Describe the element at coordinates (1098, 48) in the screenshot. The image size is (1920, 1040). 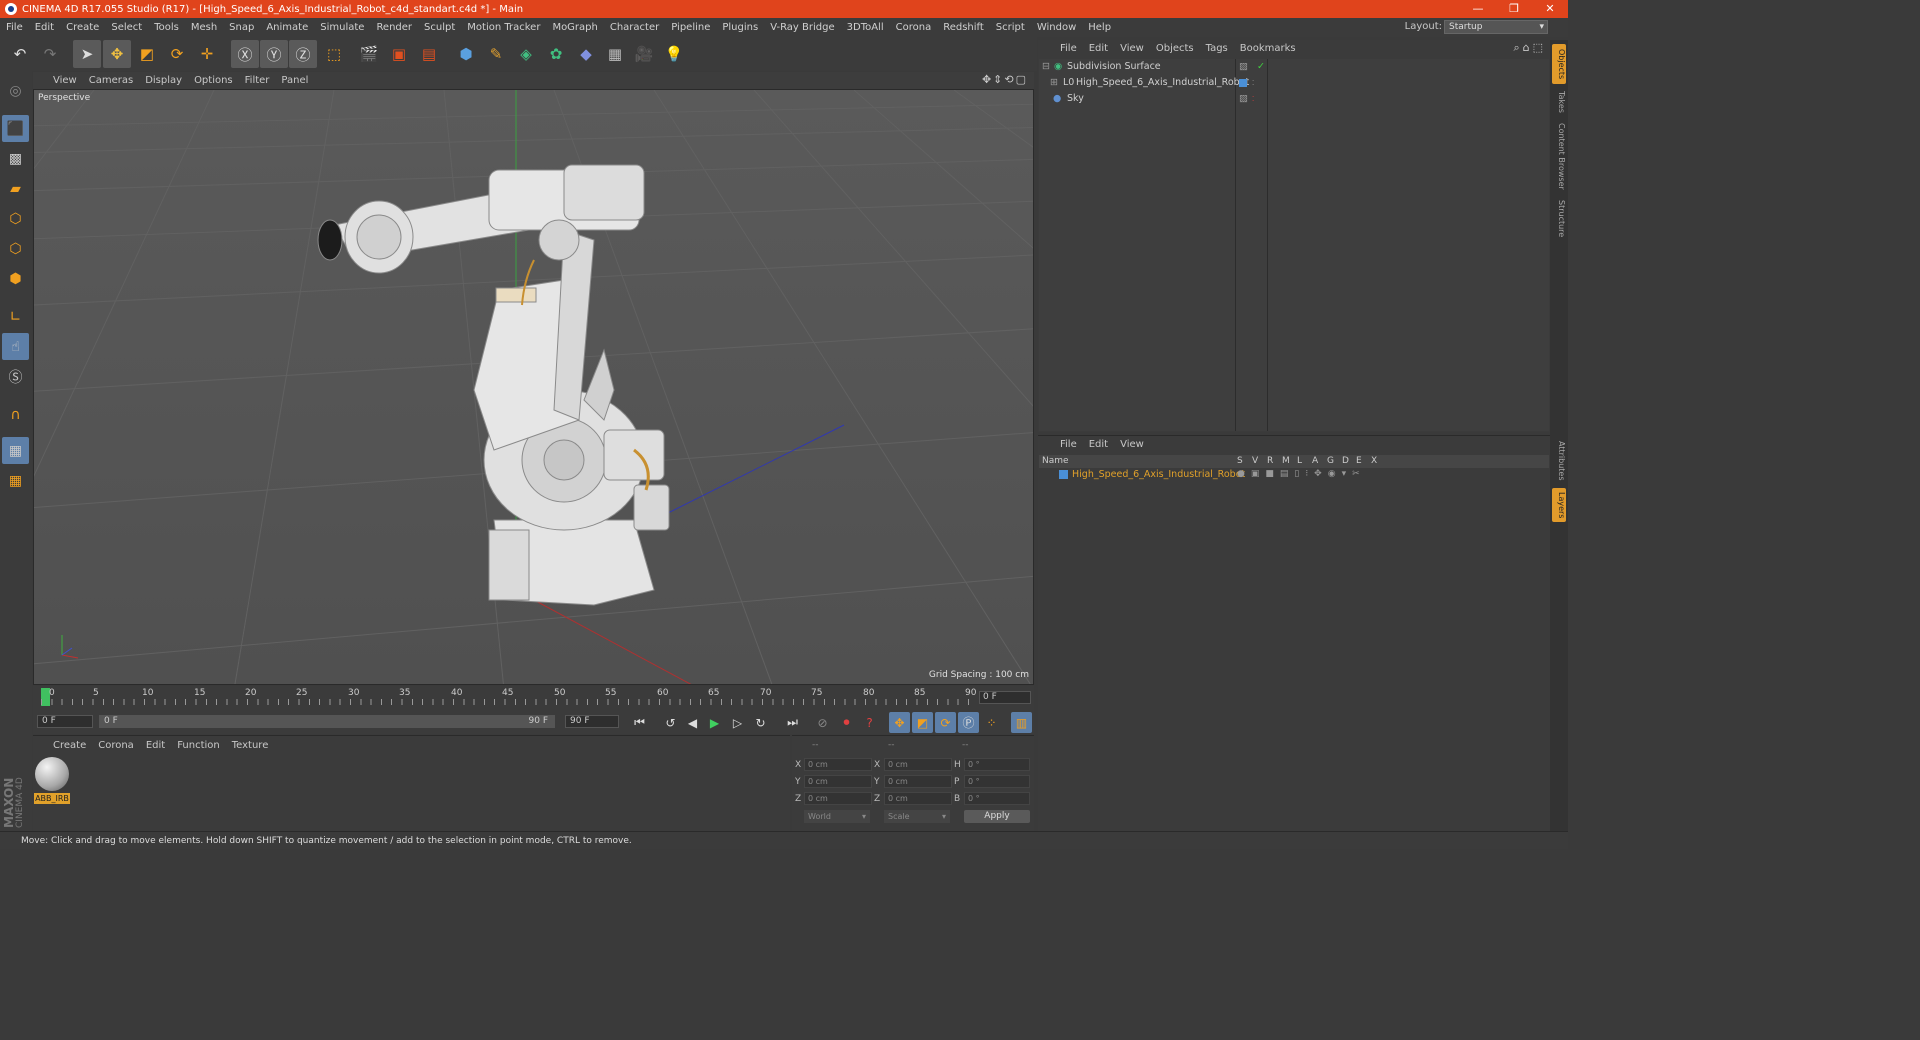
I see `object-menu-edit: Edit` at that location.